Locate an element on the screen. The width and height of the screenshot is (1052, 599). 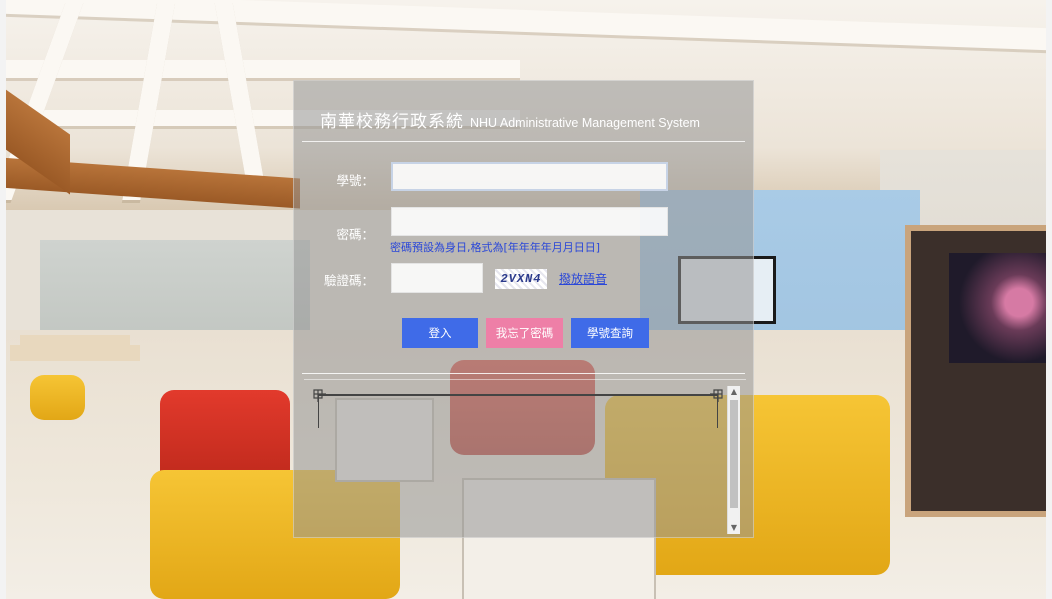
student-id-label: 學號： is located at coordinates (355, 180).